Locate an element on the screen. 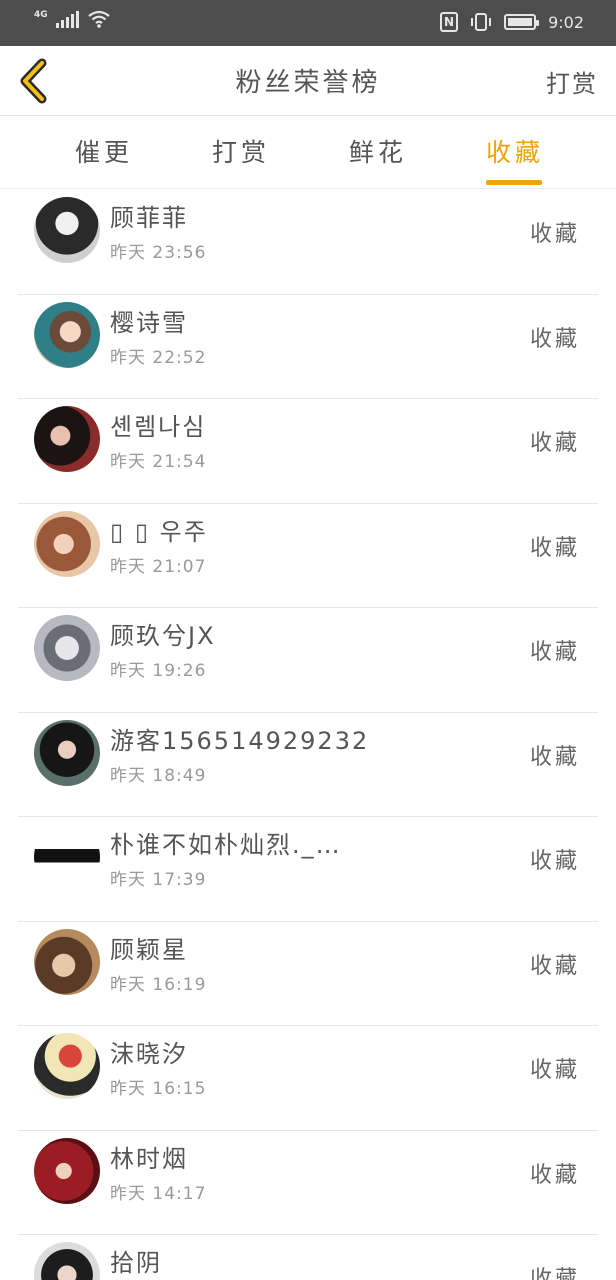 The image size is (616, 1280). fan-time: 昨天 17:39 is located at coordinates (158, 880).